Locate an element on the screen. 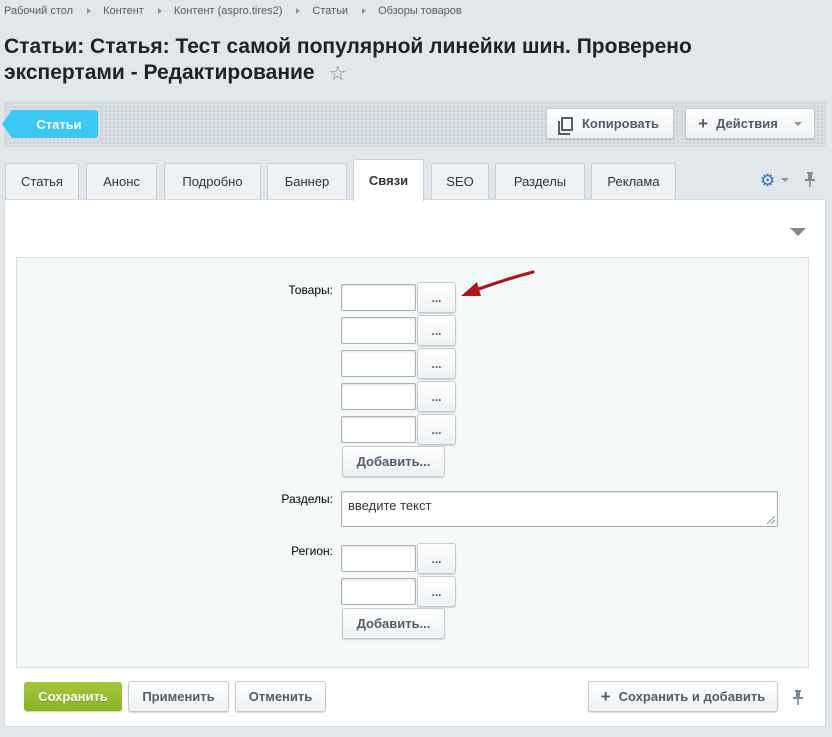 The width and height of the screenshot is (832, 737). breadcrumb-item-content: Контент is located at coordinates (123, 11).